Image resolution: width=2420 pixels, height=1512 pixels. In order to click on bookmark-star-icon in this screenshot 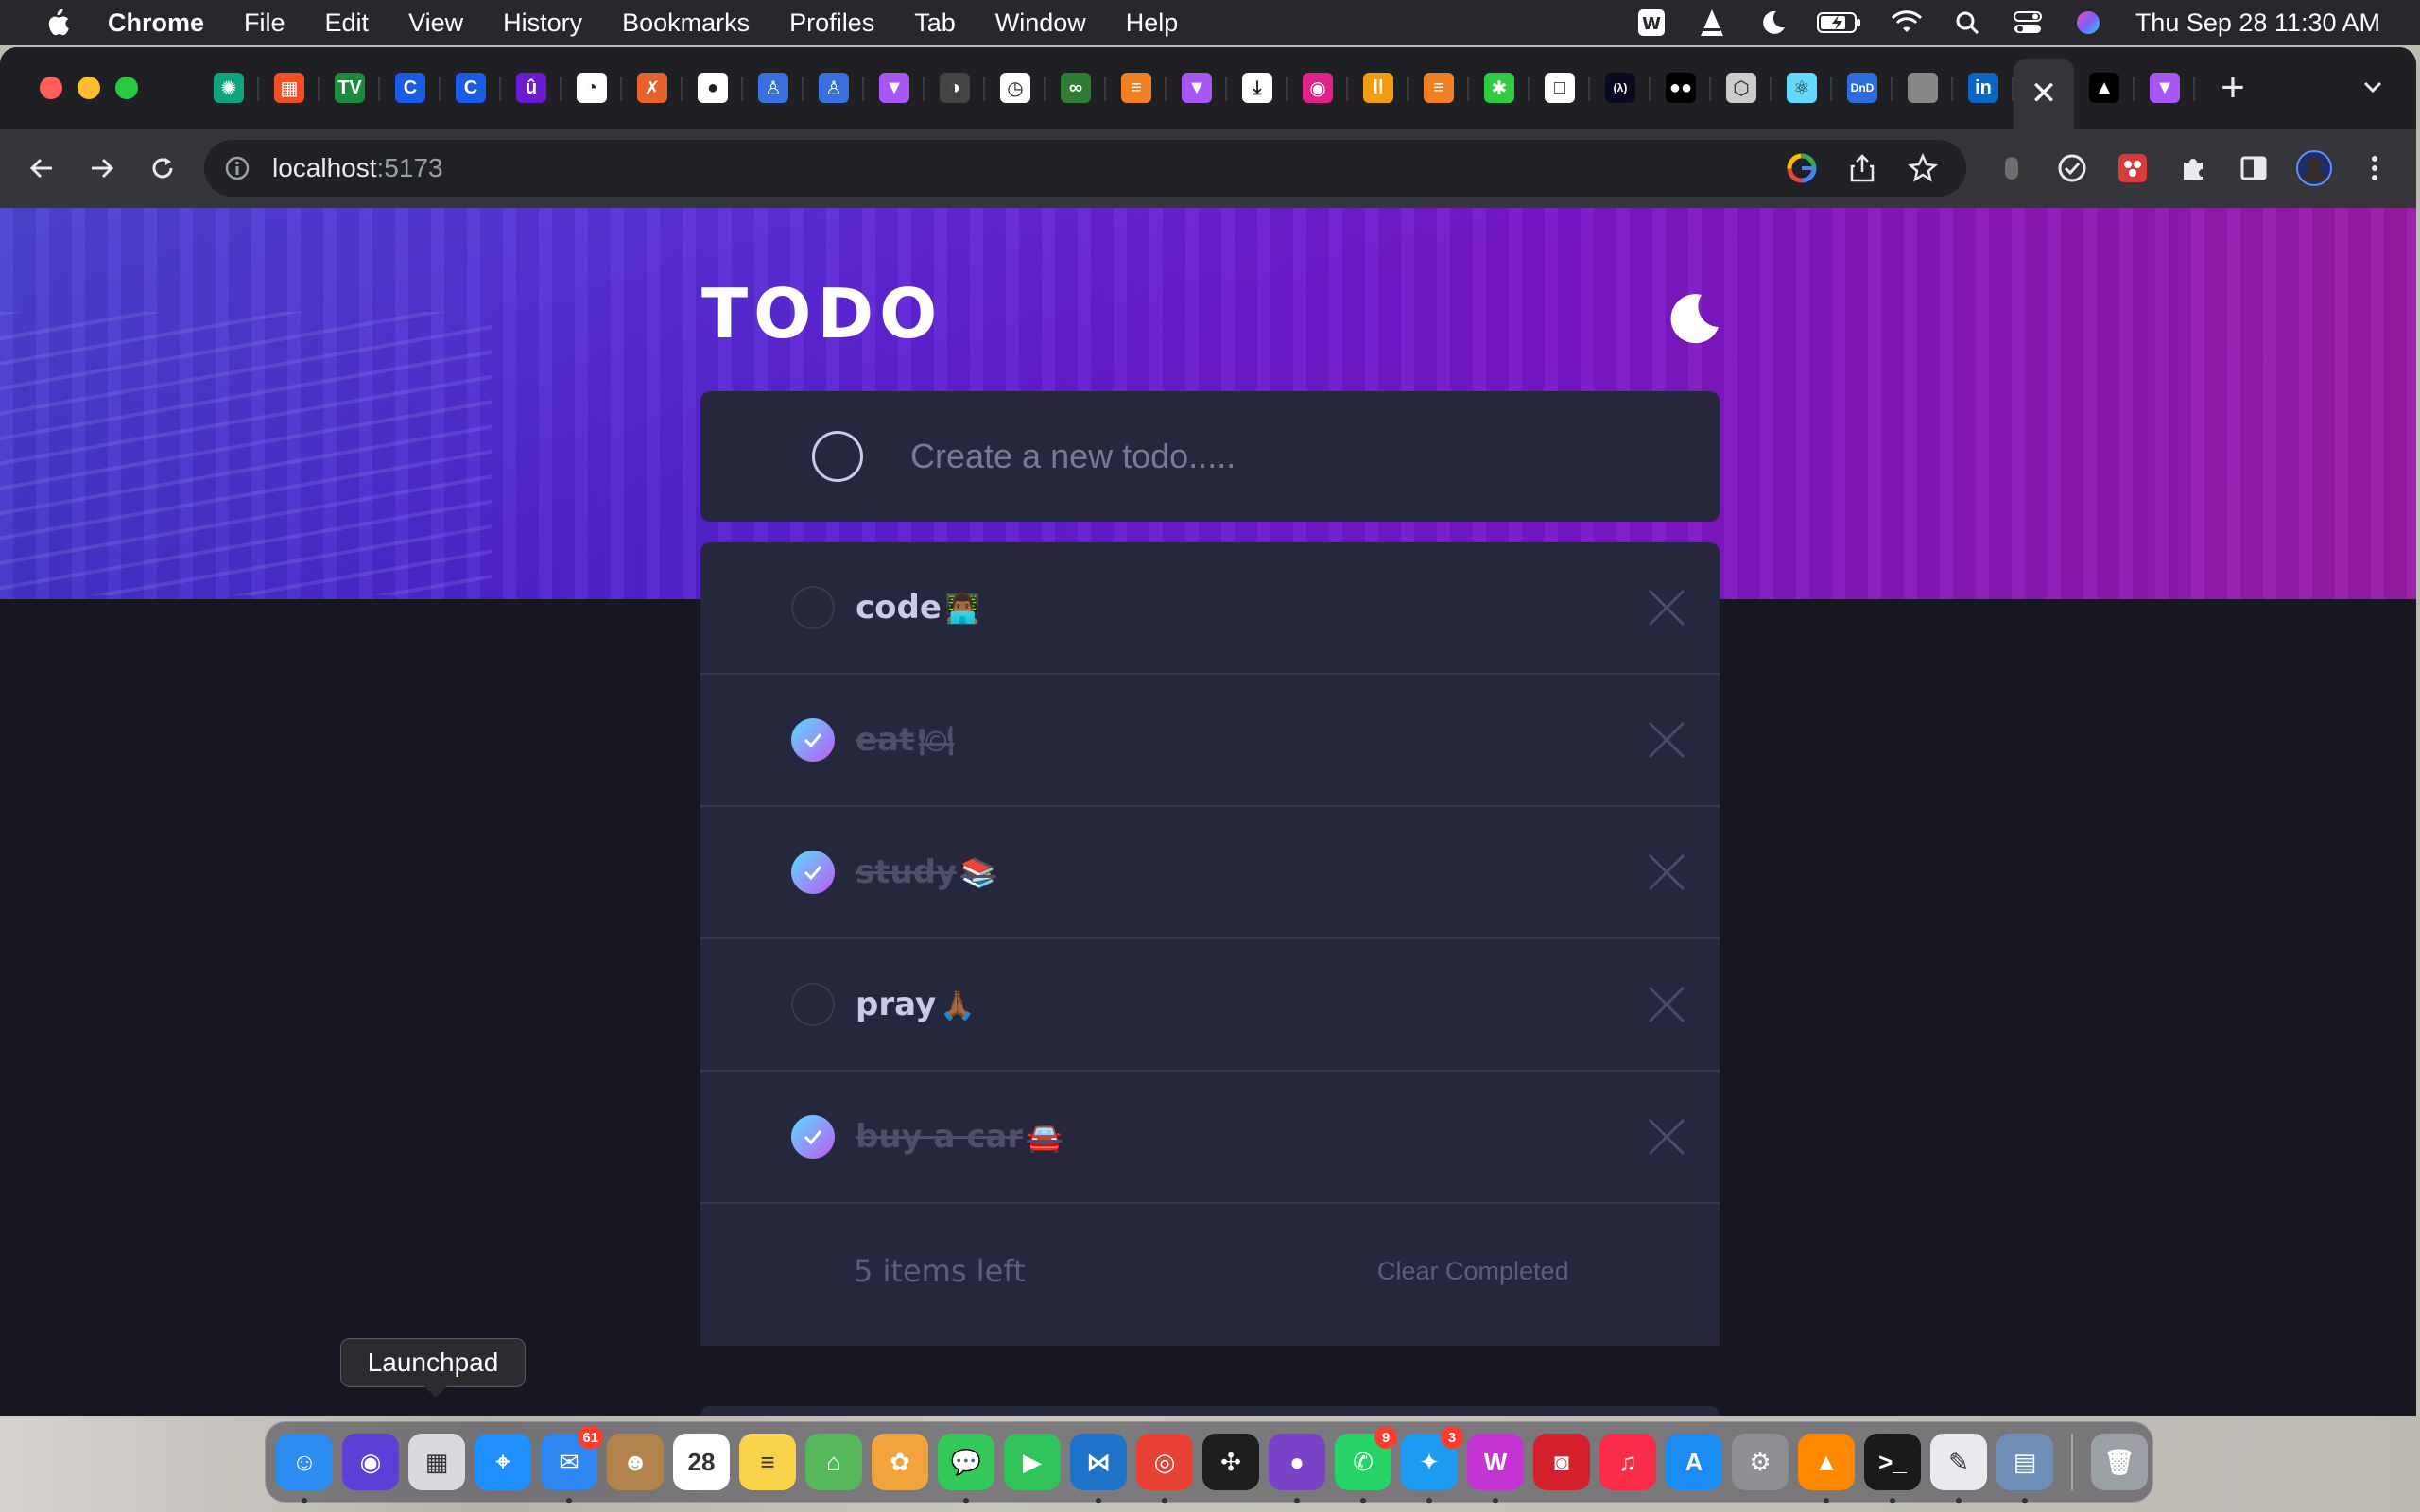, I will do `click(1923, 168)`.